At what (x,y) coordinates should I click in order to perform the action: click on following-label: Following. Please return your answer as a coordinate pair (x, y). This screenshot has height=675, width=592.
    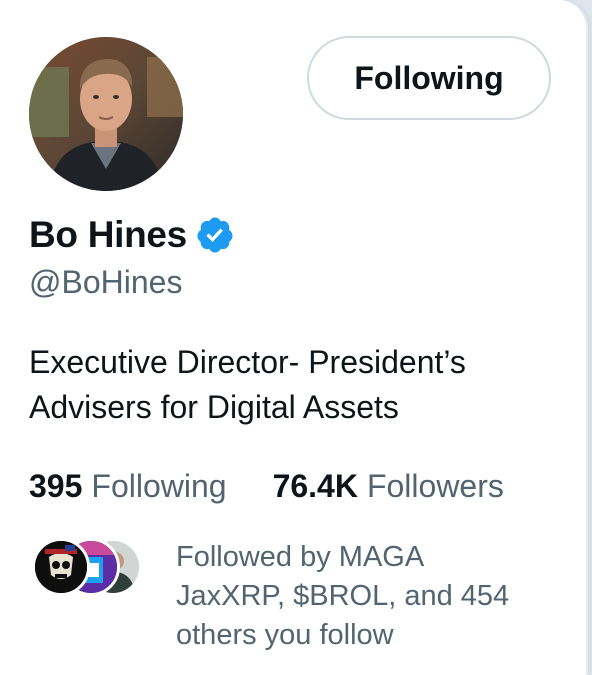
    Looking at the image, I should click on (159, 486).